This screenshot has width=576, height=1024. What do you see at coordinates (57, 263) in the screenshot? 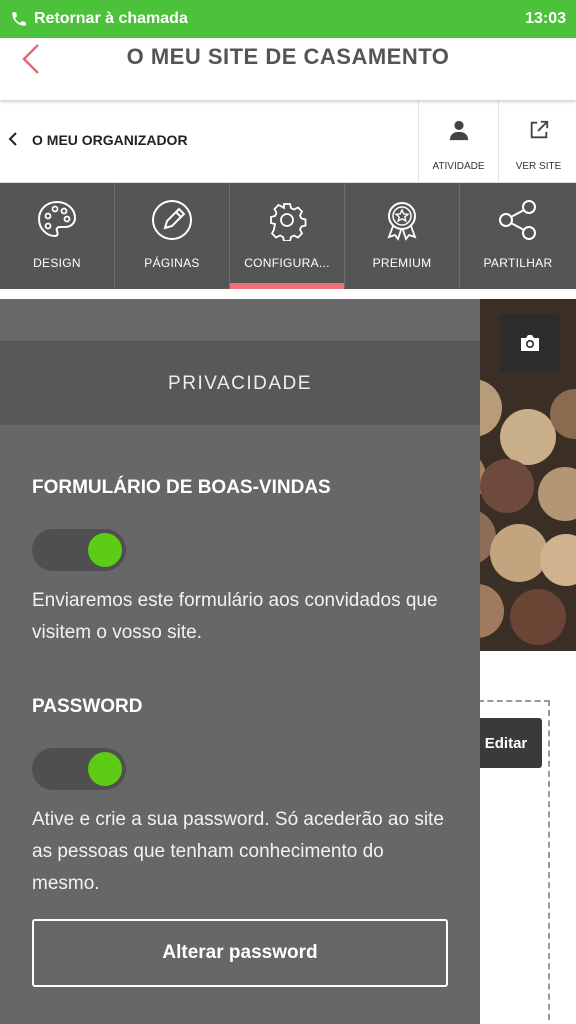
I see `tab-design-label: DESIGN` at bounding box center [57, 263].